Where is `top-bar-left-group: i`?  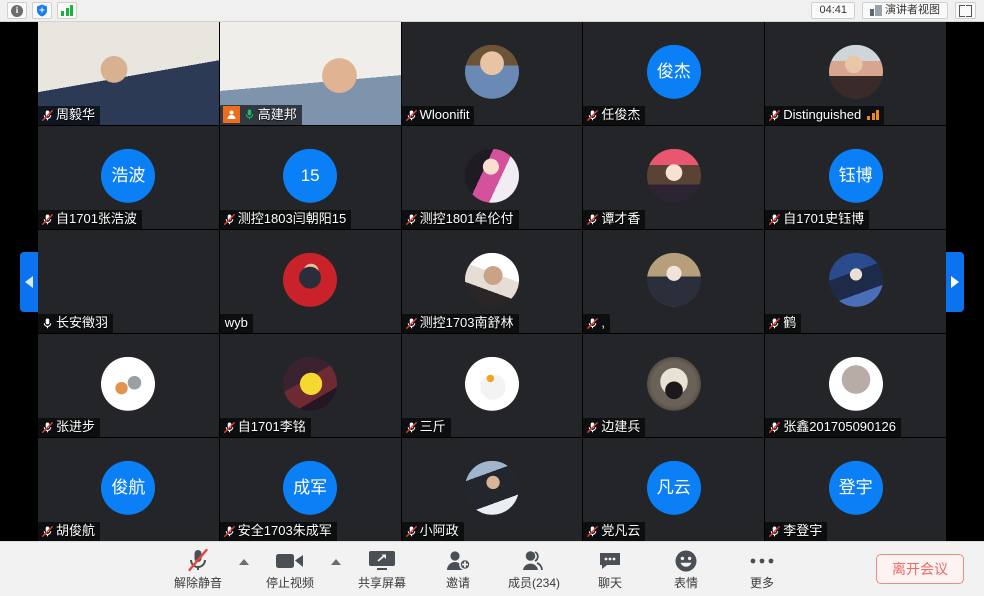
top-bar-left-group: i is located at coordinates (38, 10).